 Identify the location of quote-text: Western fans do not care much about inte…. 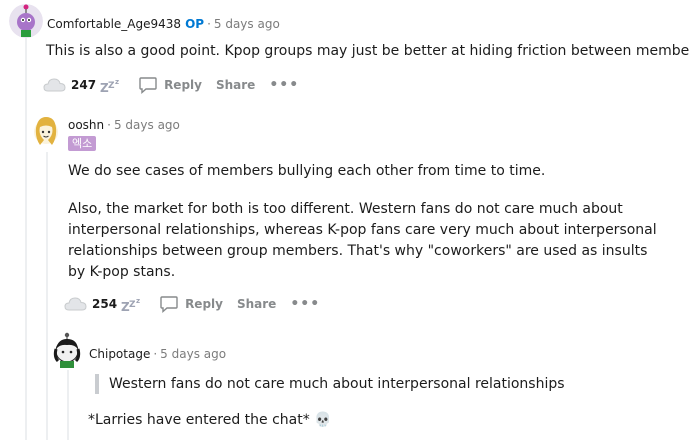
(337, 384).